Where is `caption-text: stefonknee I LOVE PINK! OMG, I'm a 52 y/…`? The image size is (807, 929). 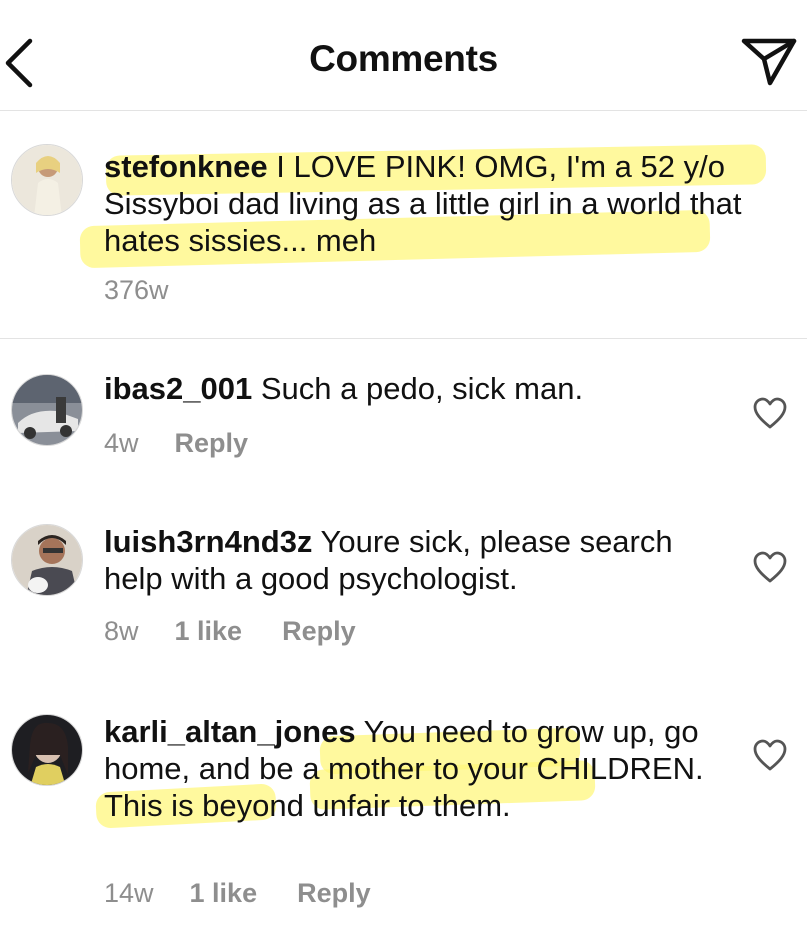 caption-text: stefonknee I LOVE PINK! OMG, I'm a 52 y/… is located at coordinates (449, 203).